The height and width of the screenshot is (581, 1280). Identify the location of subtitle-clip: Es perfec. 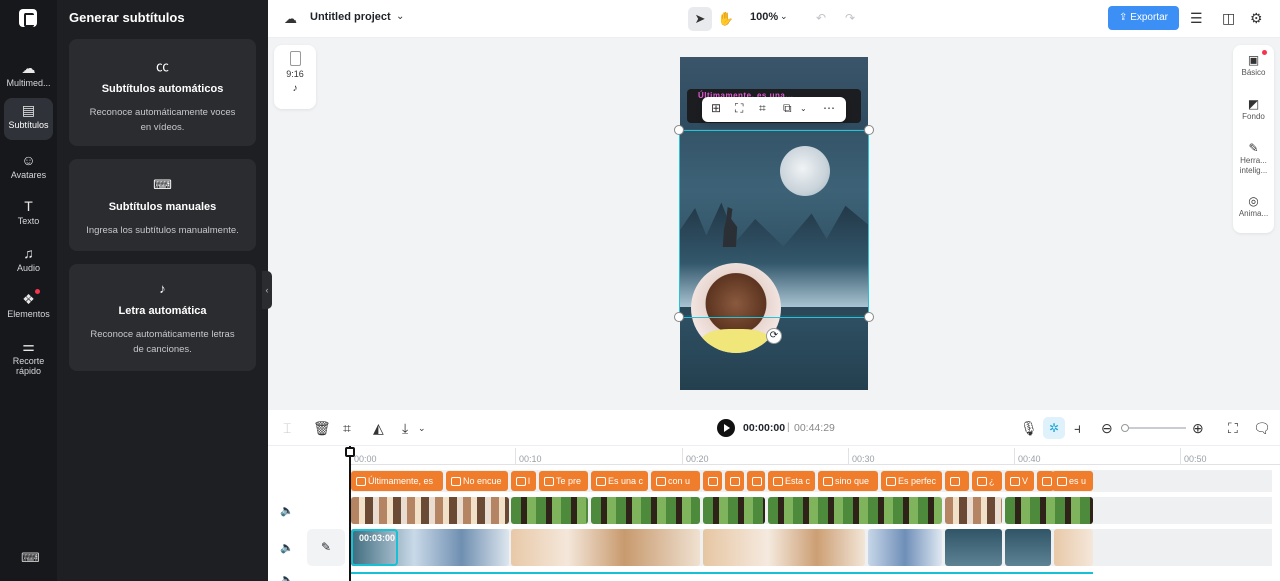
(911, 481).